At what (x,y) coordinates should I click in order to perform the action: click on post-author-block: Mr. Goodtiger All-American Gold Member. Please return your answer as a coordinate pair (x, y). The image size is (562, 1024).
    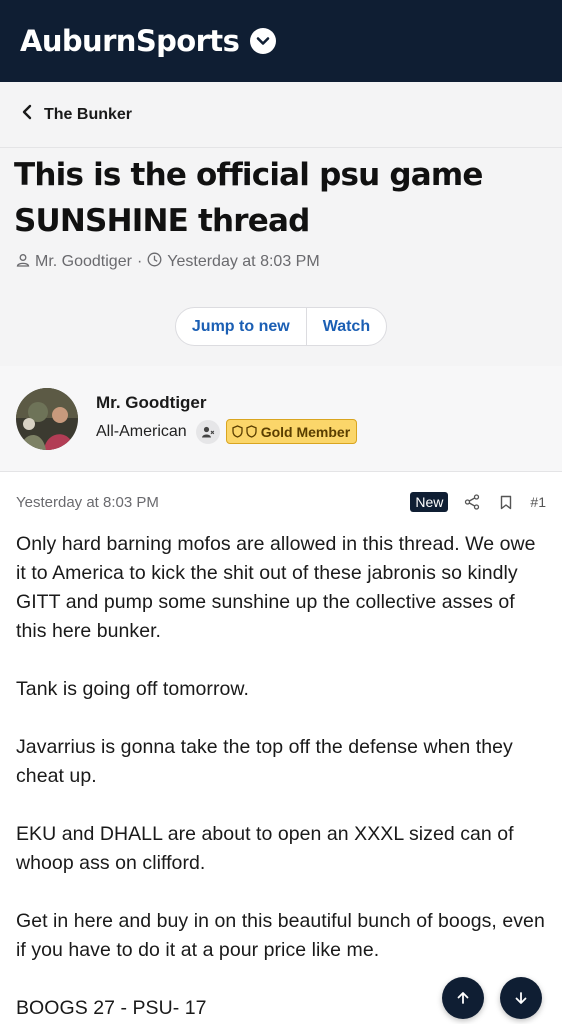
    Looking at the image, I should click on (281, 419).